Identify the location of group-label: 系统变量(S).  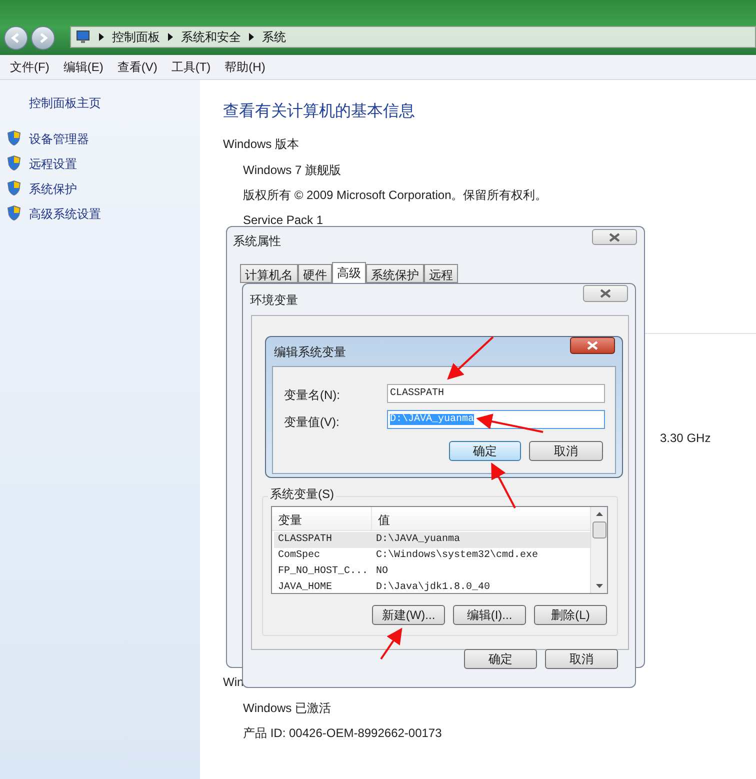
(302, 494).